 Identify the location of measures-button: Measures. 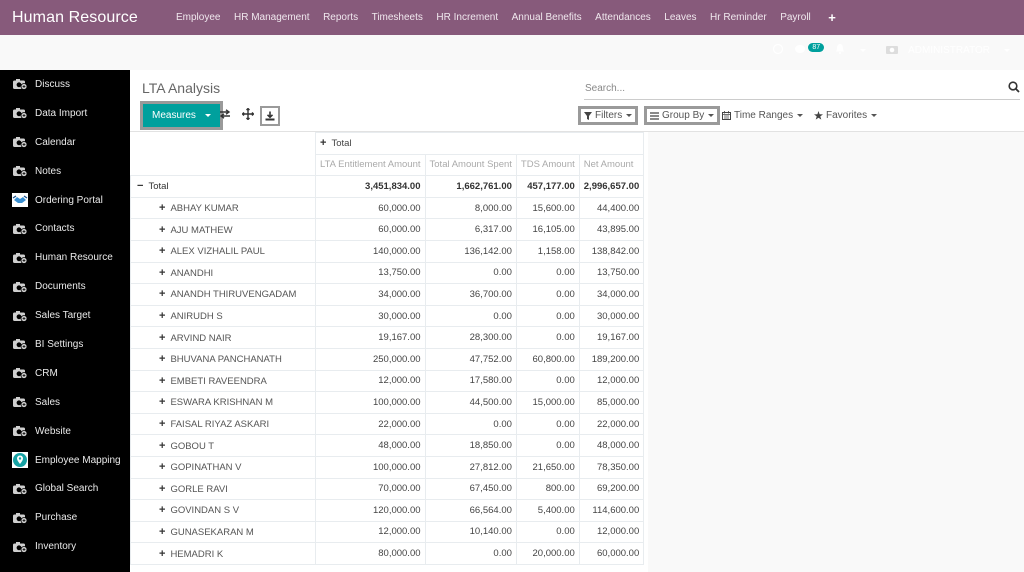
(181, 115).